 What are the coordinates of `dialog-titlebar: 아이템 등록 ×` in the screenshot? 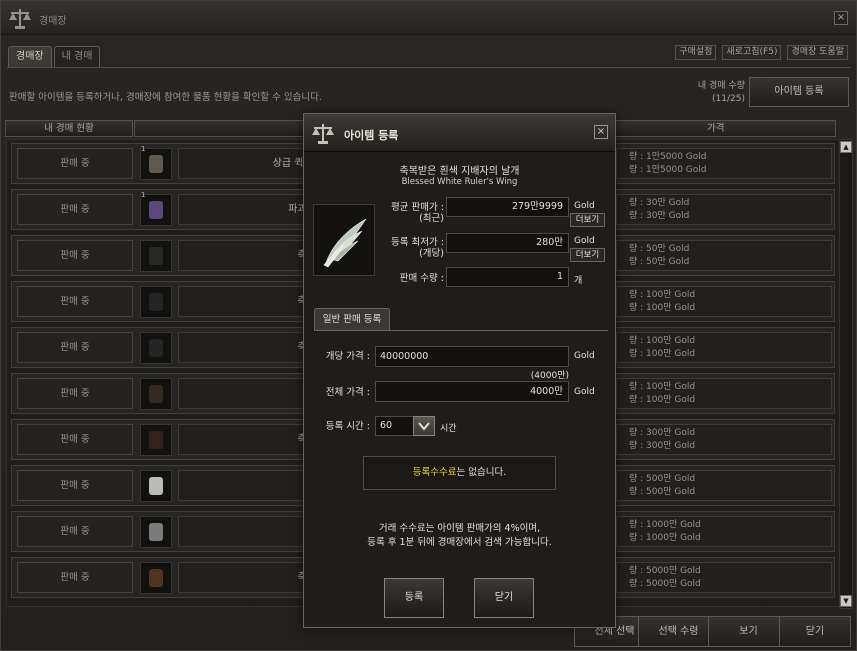 It's located at (459, 133).